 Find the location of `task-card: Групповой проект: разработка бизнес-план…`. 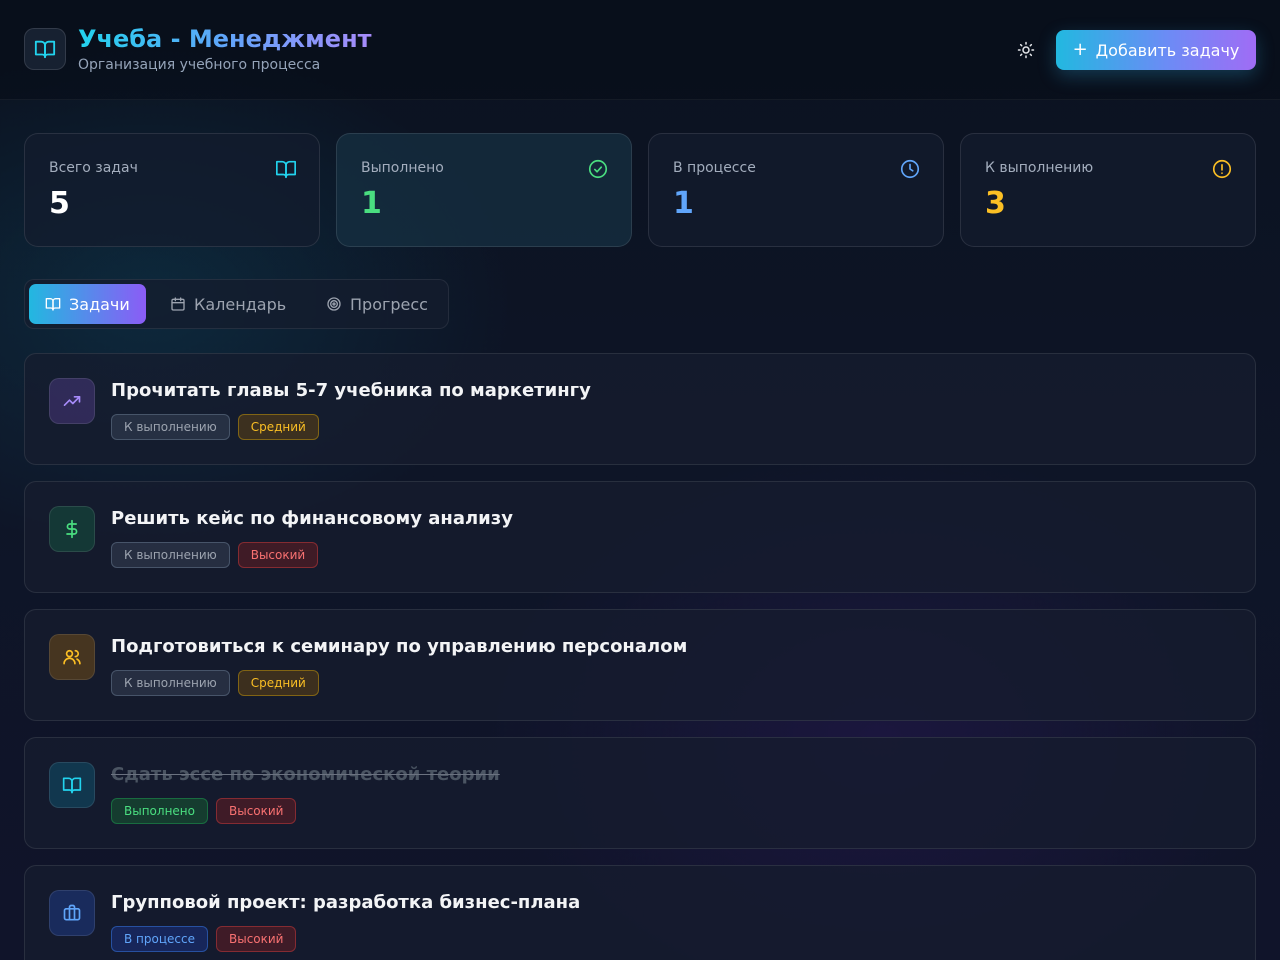

task-card: Групповой проект: разработка бизнес-план… is located at coordinates (640, 912).